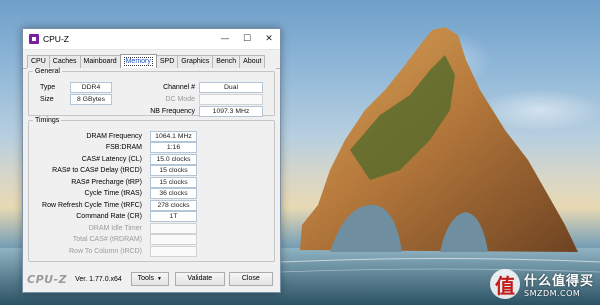 The image size is (600, 305). Describe the element at coordinates (199, 279) in the screenshot. I see `validate-button: Validate` at that location.